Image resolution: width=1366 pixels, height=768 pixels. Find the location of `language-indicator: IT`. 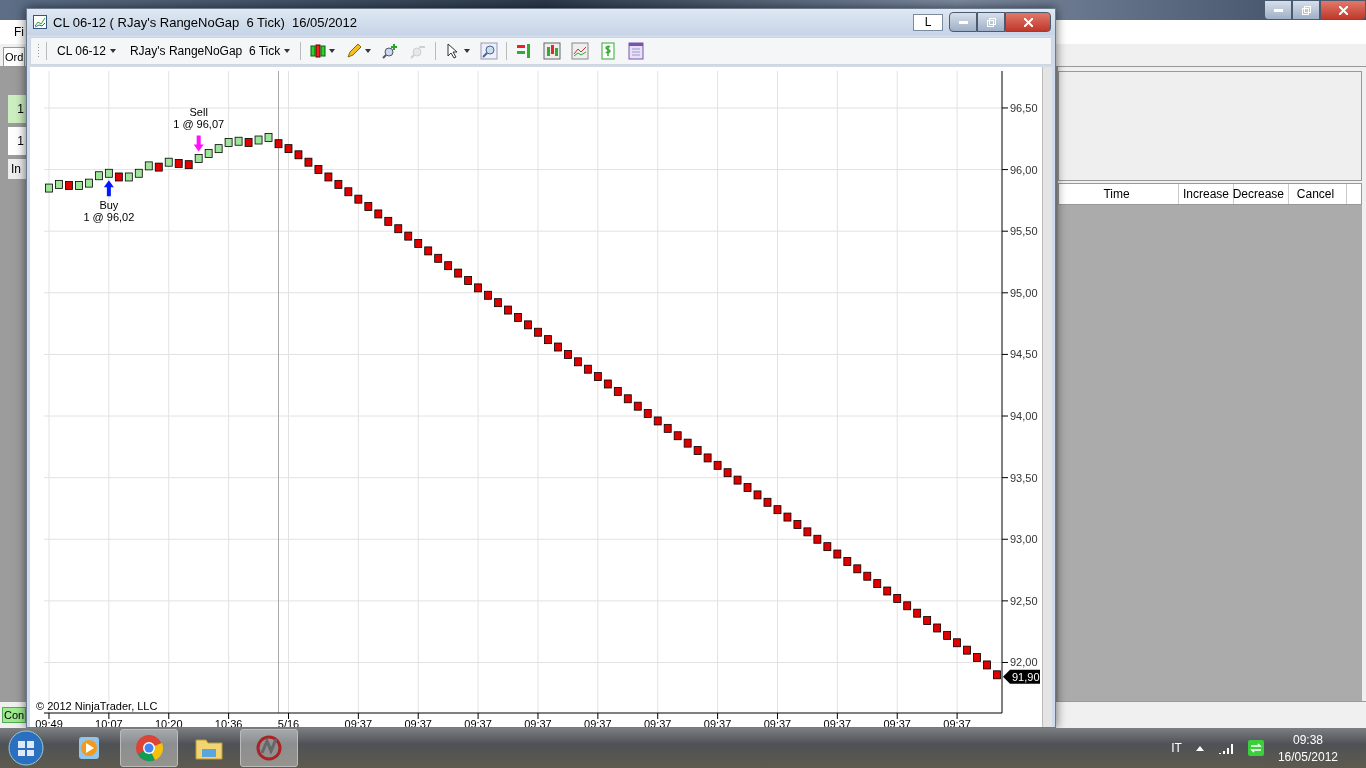

language-indicator: IT is located at coordinates (1176, 748).